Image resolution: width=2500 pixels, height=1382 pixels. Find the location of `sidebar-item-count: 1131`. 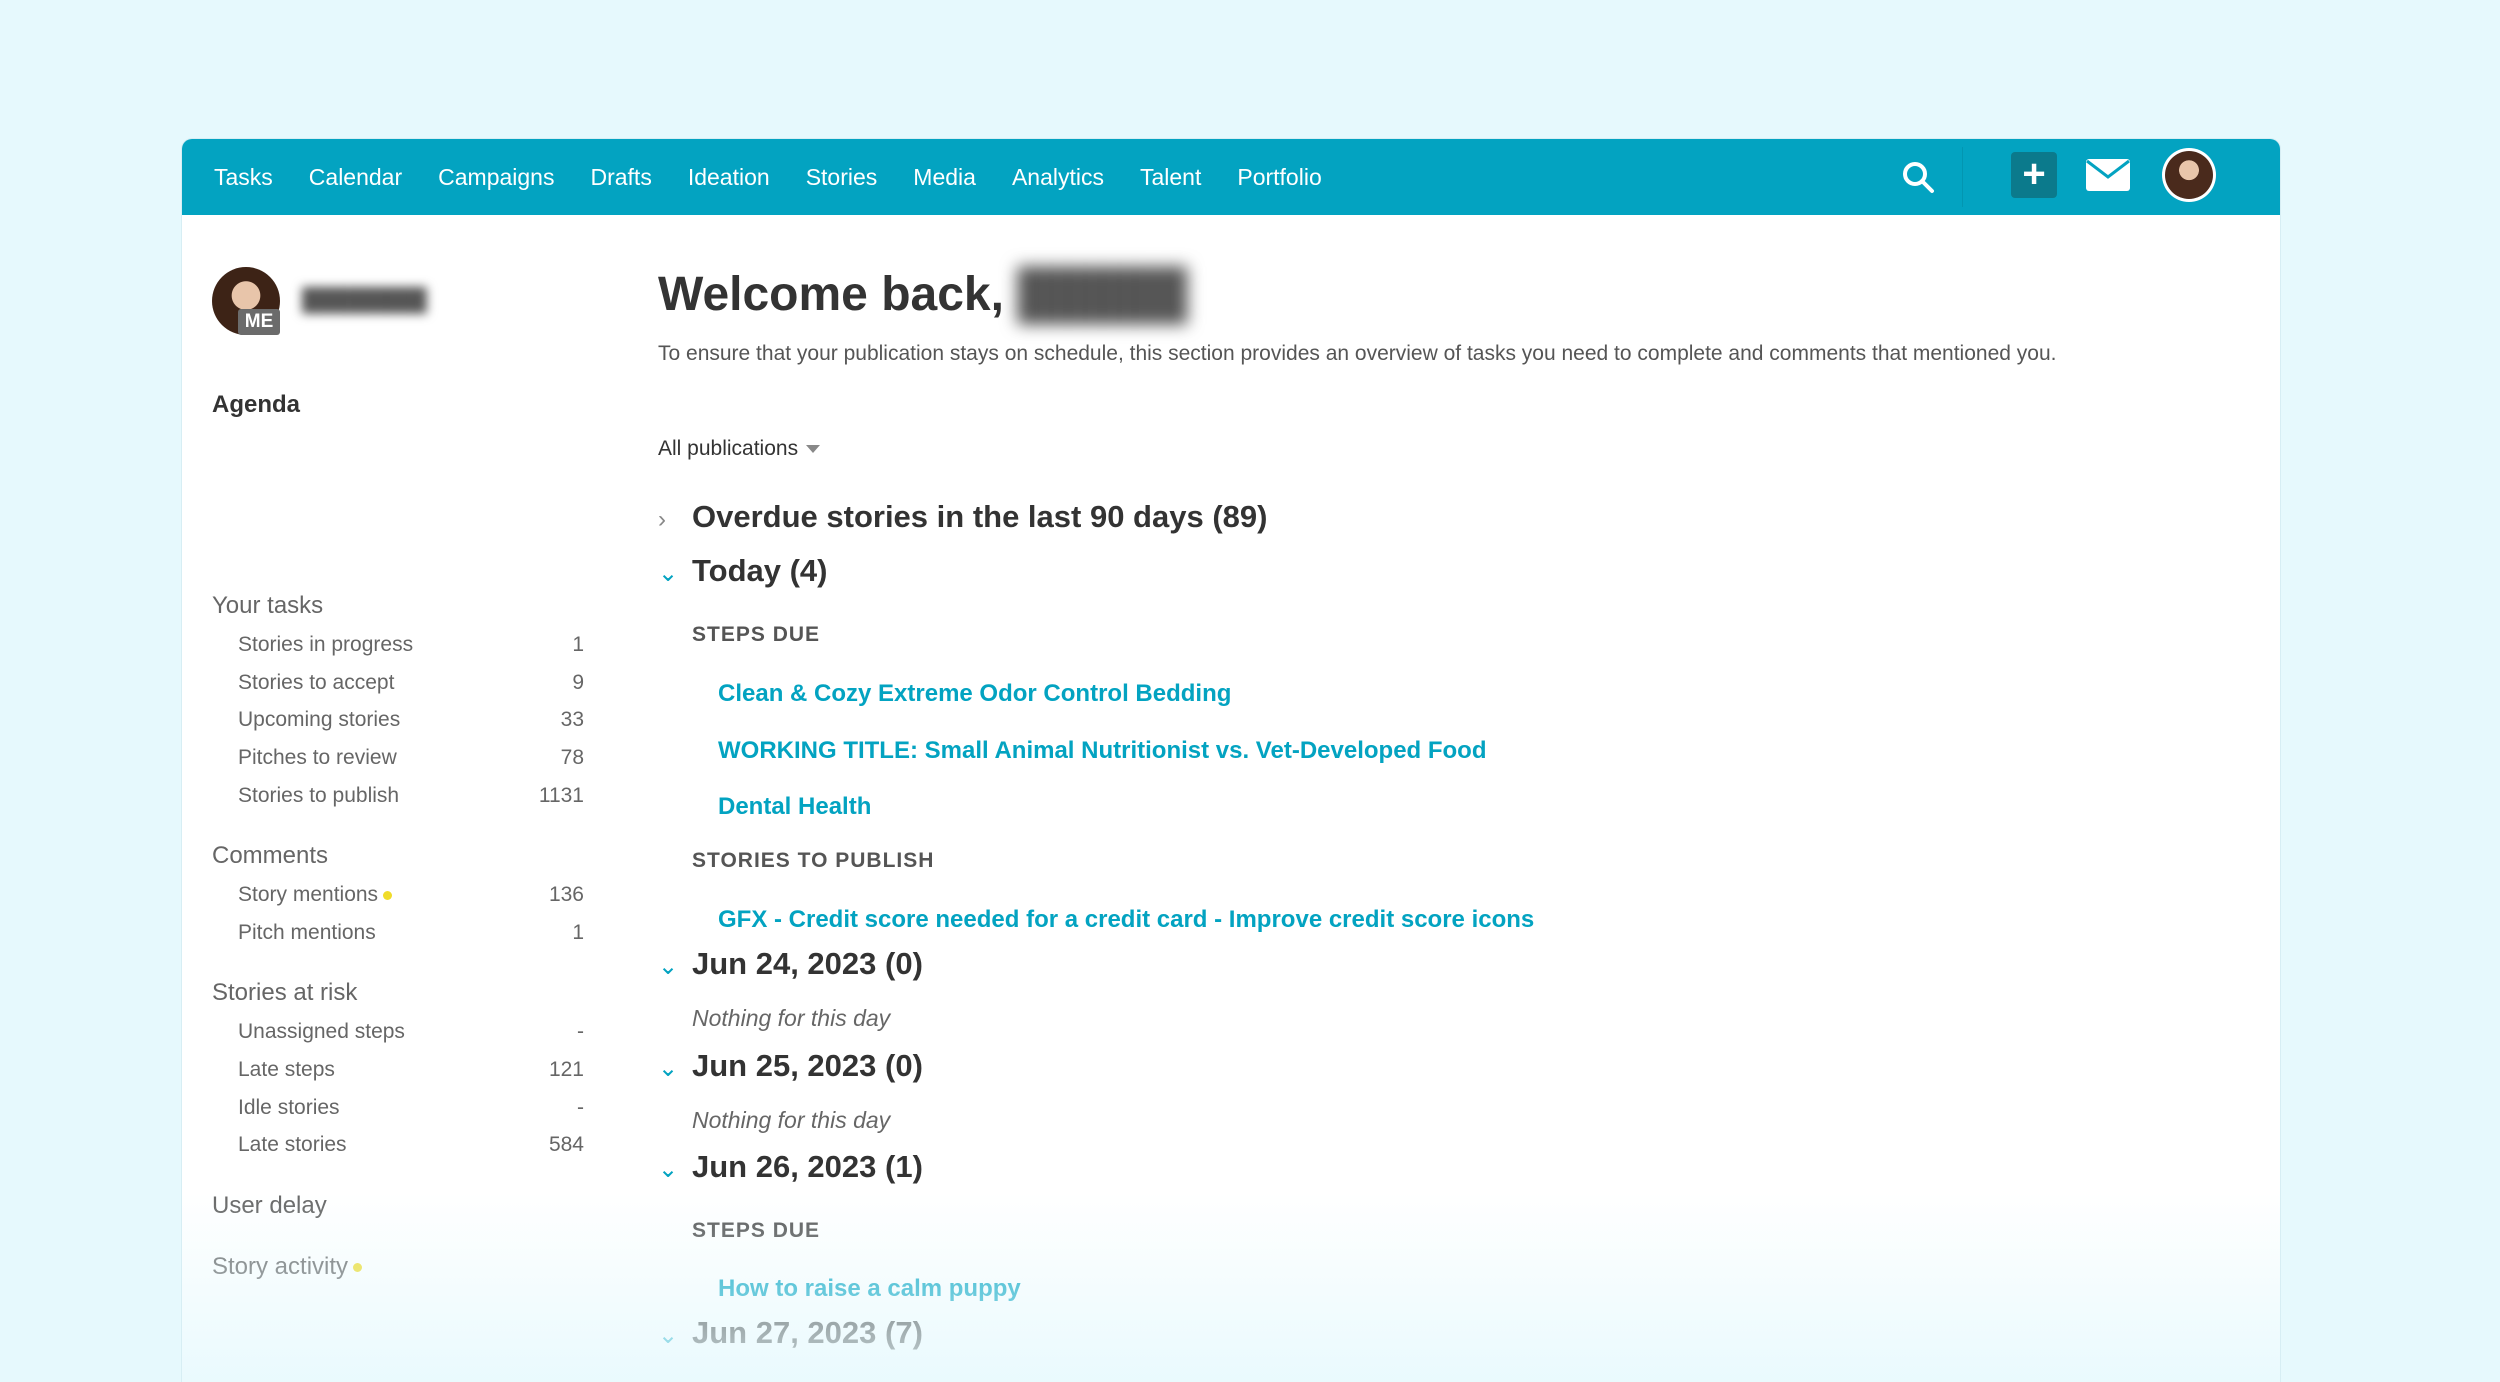

sidebar-item-count: 1131 is located at coordinates (561, 795).